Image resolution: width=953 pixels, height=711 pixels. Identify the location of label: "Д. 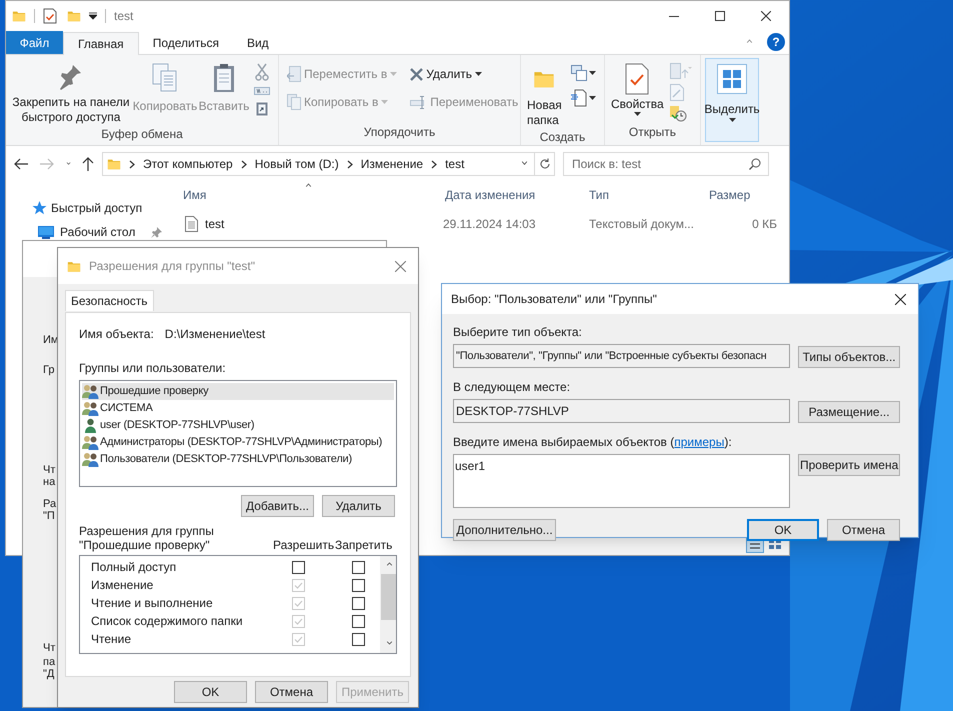
(48, 674).